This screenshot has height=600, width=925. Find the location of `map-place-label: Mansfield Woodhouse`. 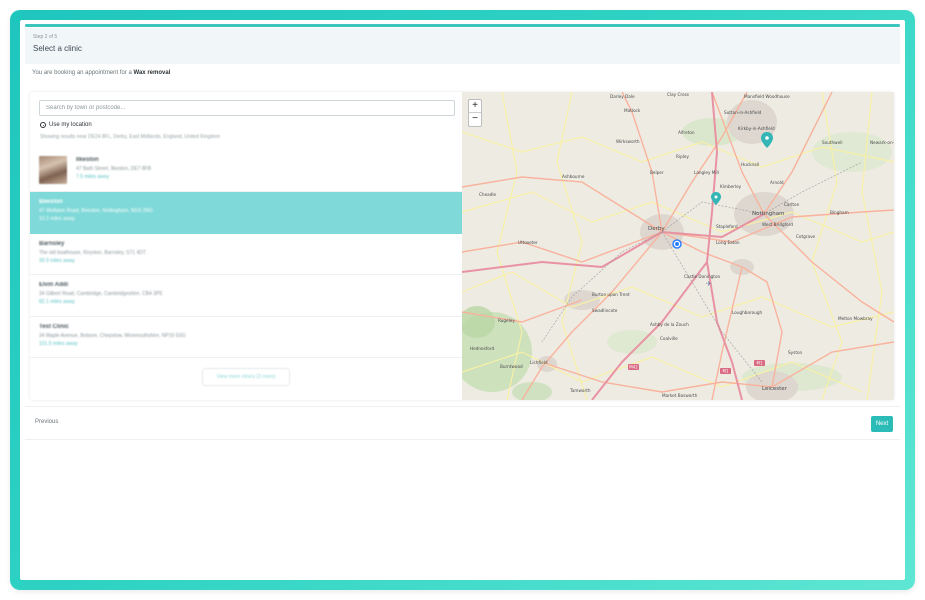

map-place-label: Mansfield Woodhouse is located at coordinates (767, 96).